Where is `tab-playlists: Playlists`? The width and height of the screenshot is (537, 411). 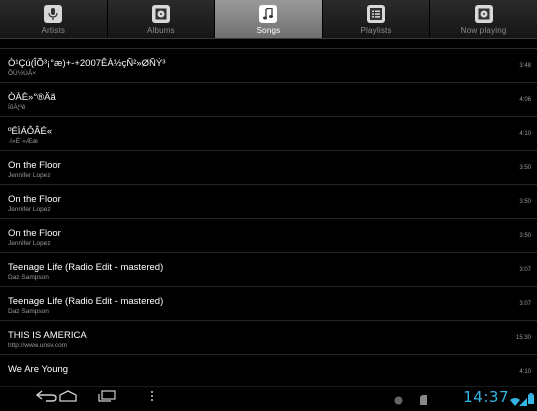
tab-playlists: Playlists is located at coordinates (377, 19).